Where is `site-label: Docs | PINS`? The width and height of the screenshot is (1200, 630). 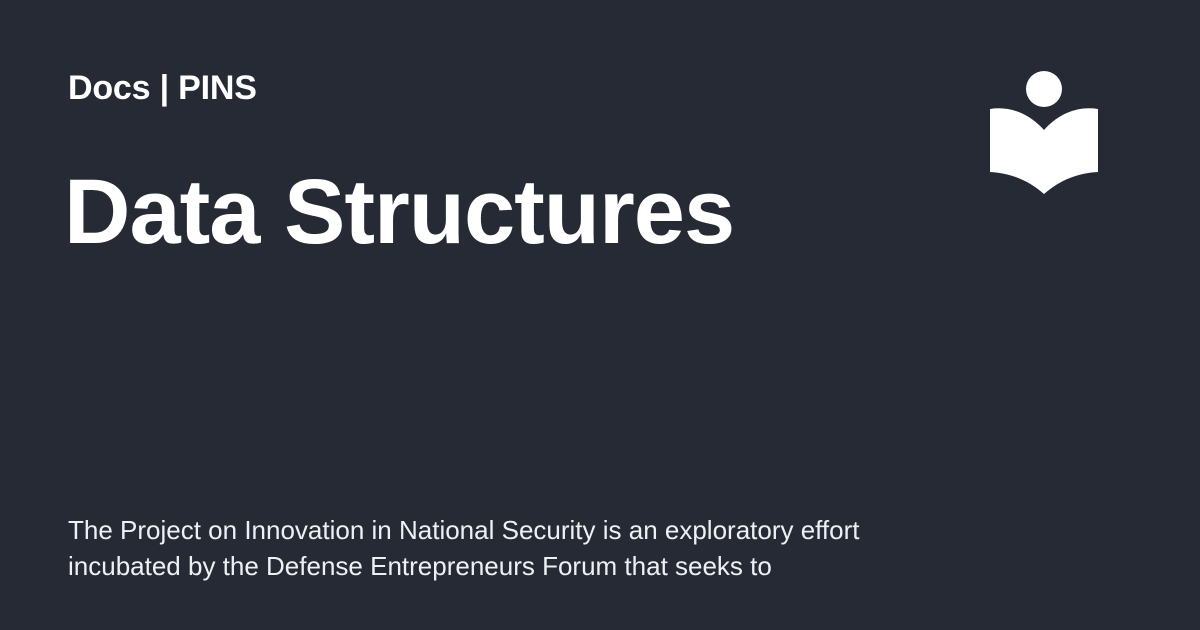 site-label: Docs | PINS is located at coordinates (162, 88).